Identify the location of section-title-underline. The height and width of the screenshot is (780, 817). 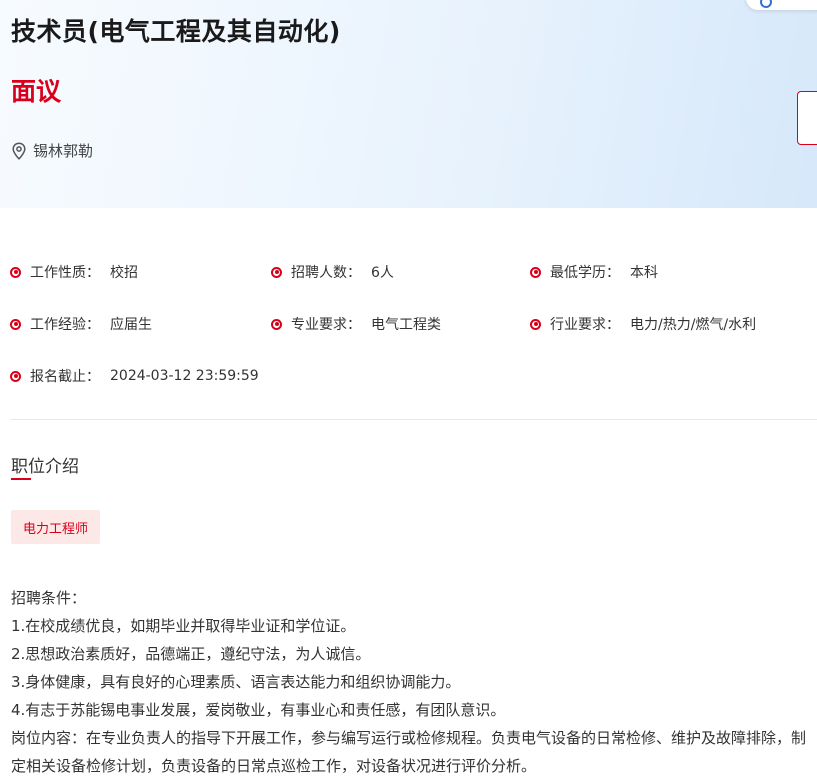
(21, 479).